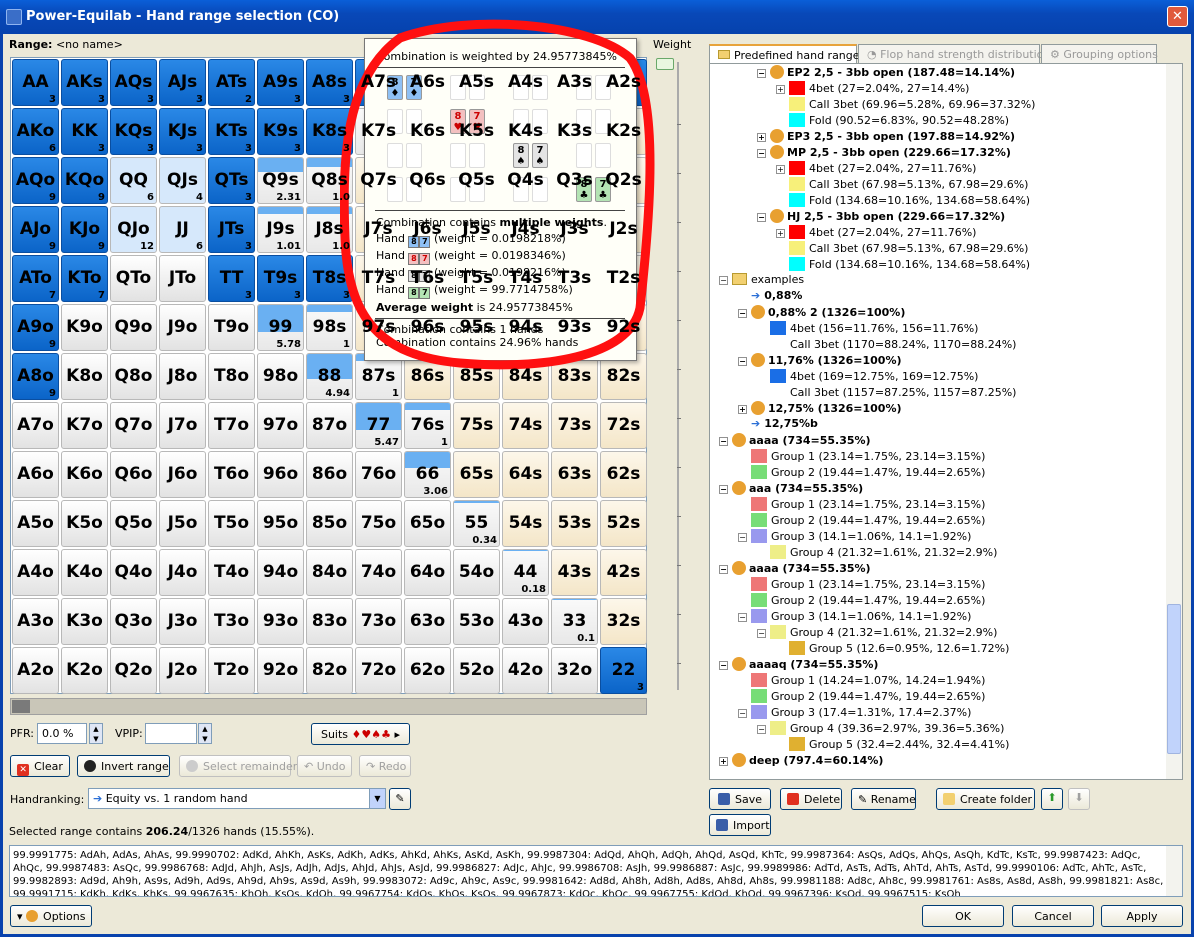 The image size is (1194, 937). I want to click on redo-button: ↷ Redo, so click(385, 766).